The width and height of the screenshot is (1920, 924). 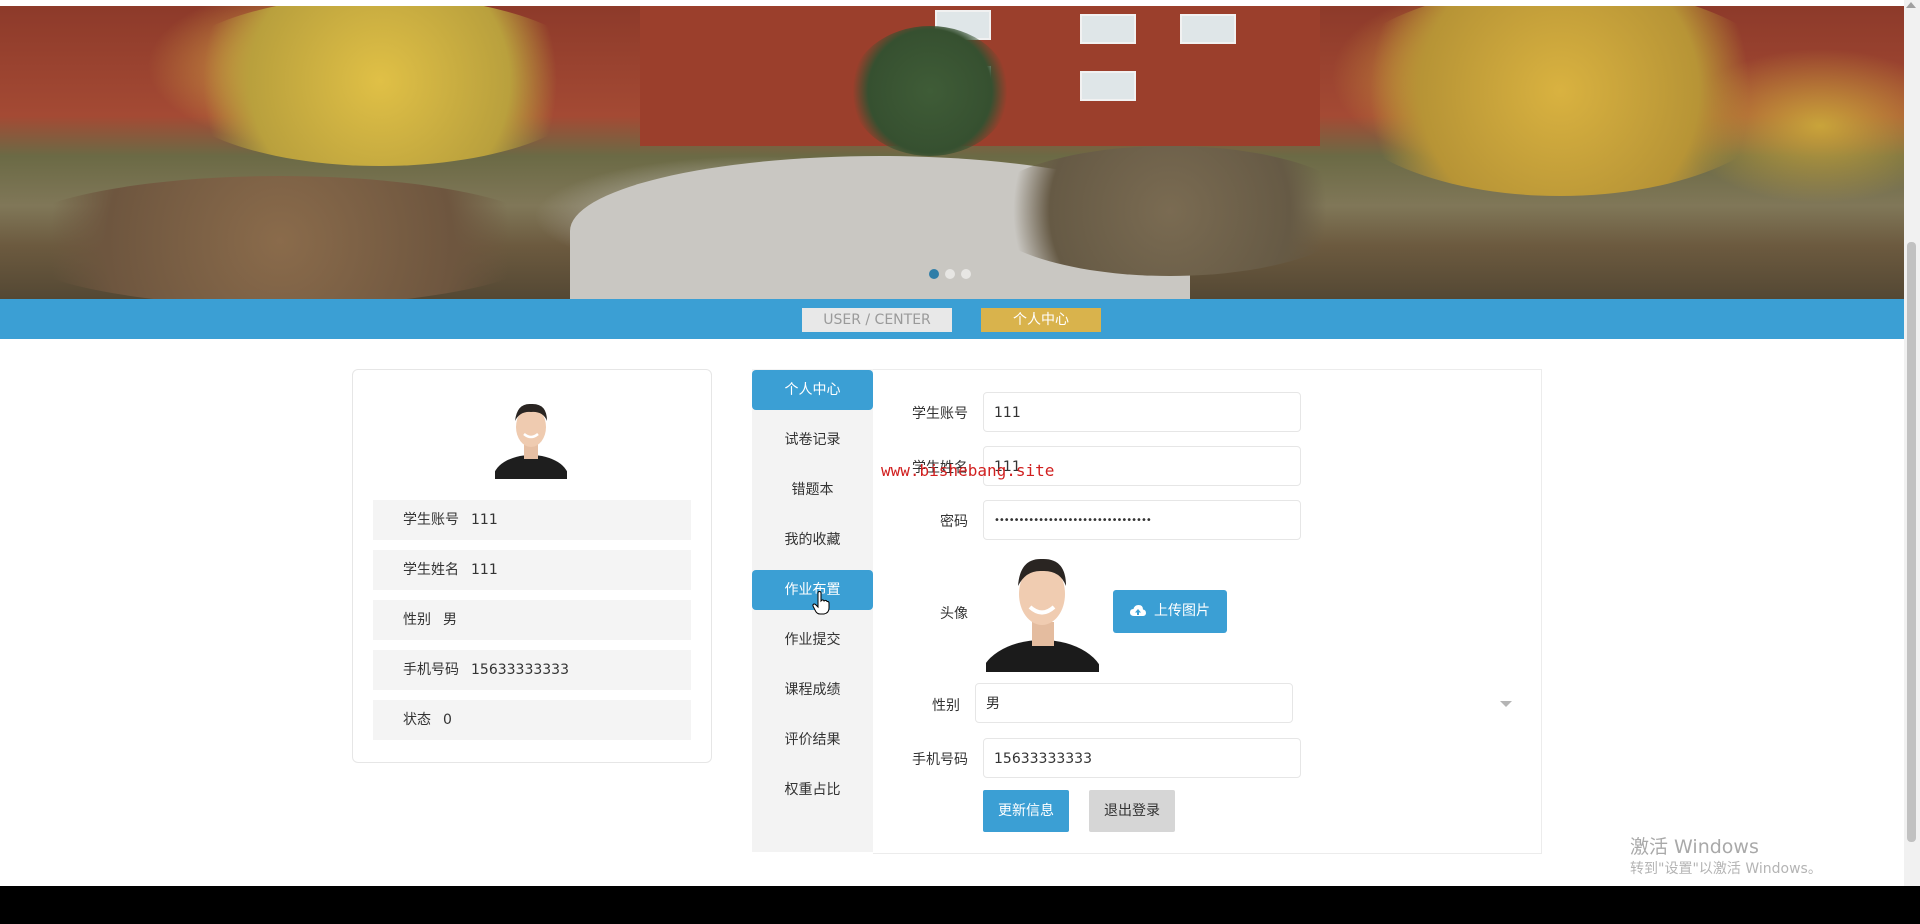 I want to click on scroll-up-icon, so click(x=1911, y=5).